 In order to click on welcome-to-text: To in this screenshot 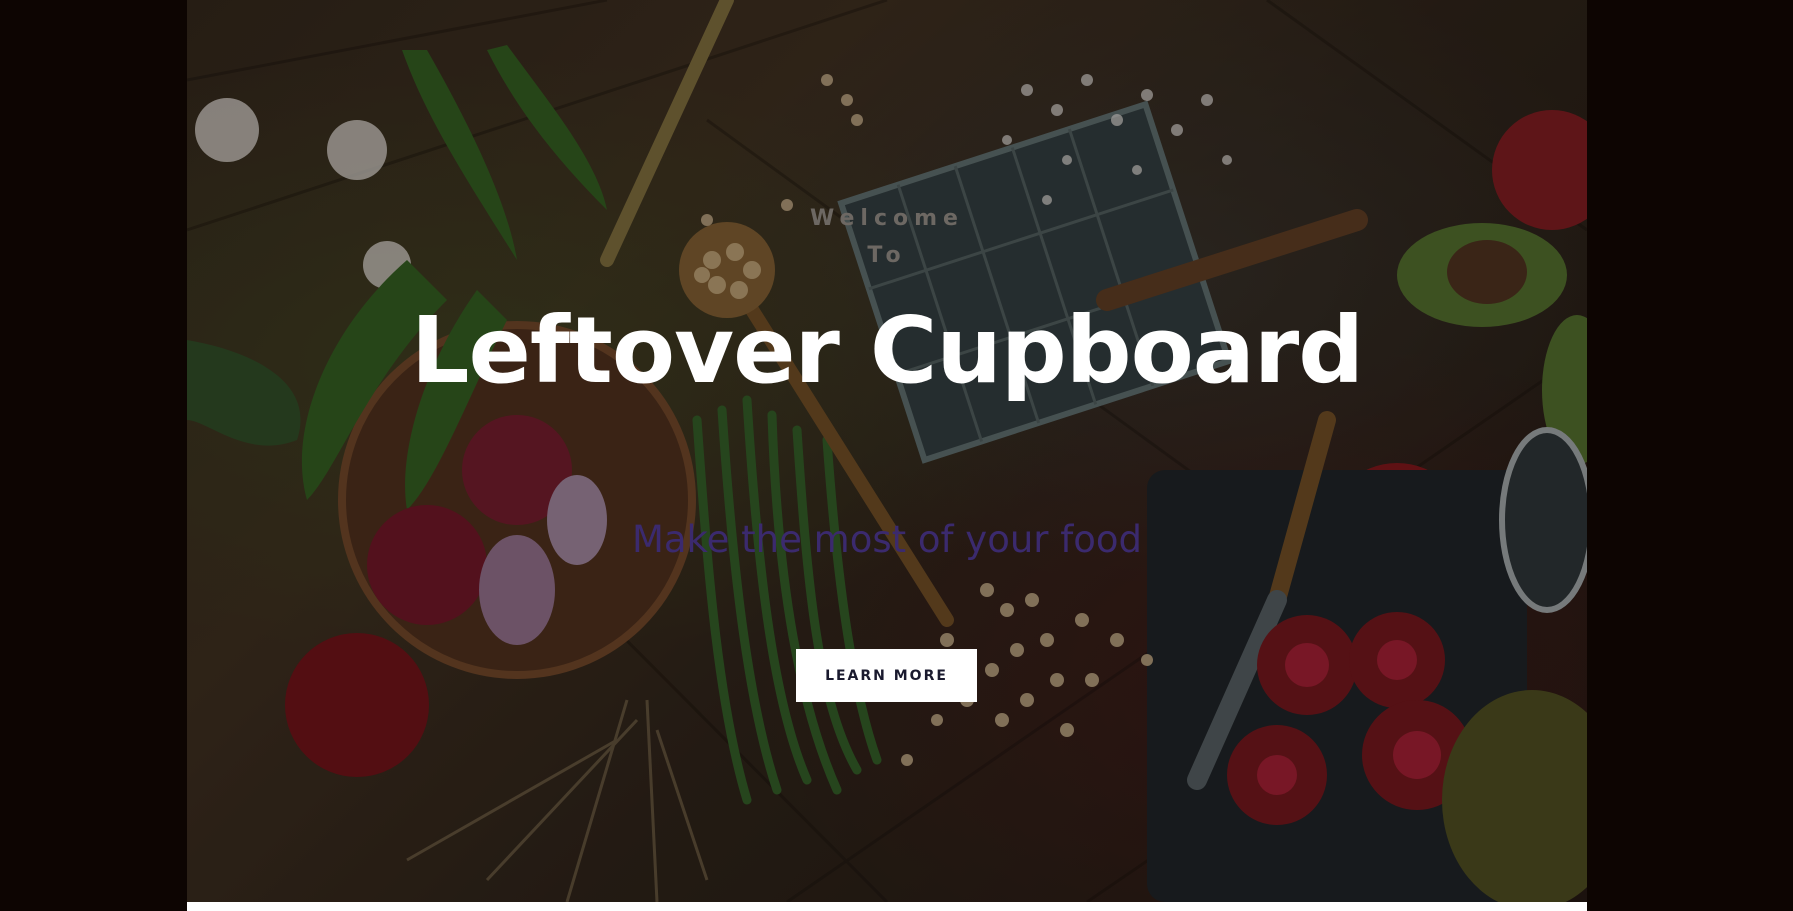, I will do `click(887, 255)`.